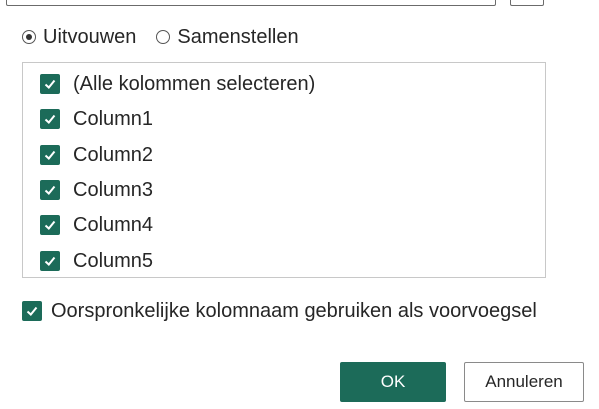 The height and width of the screenshot is (409, 599). I want to click on list-item-column4: Column4, so click(96, 225).